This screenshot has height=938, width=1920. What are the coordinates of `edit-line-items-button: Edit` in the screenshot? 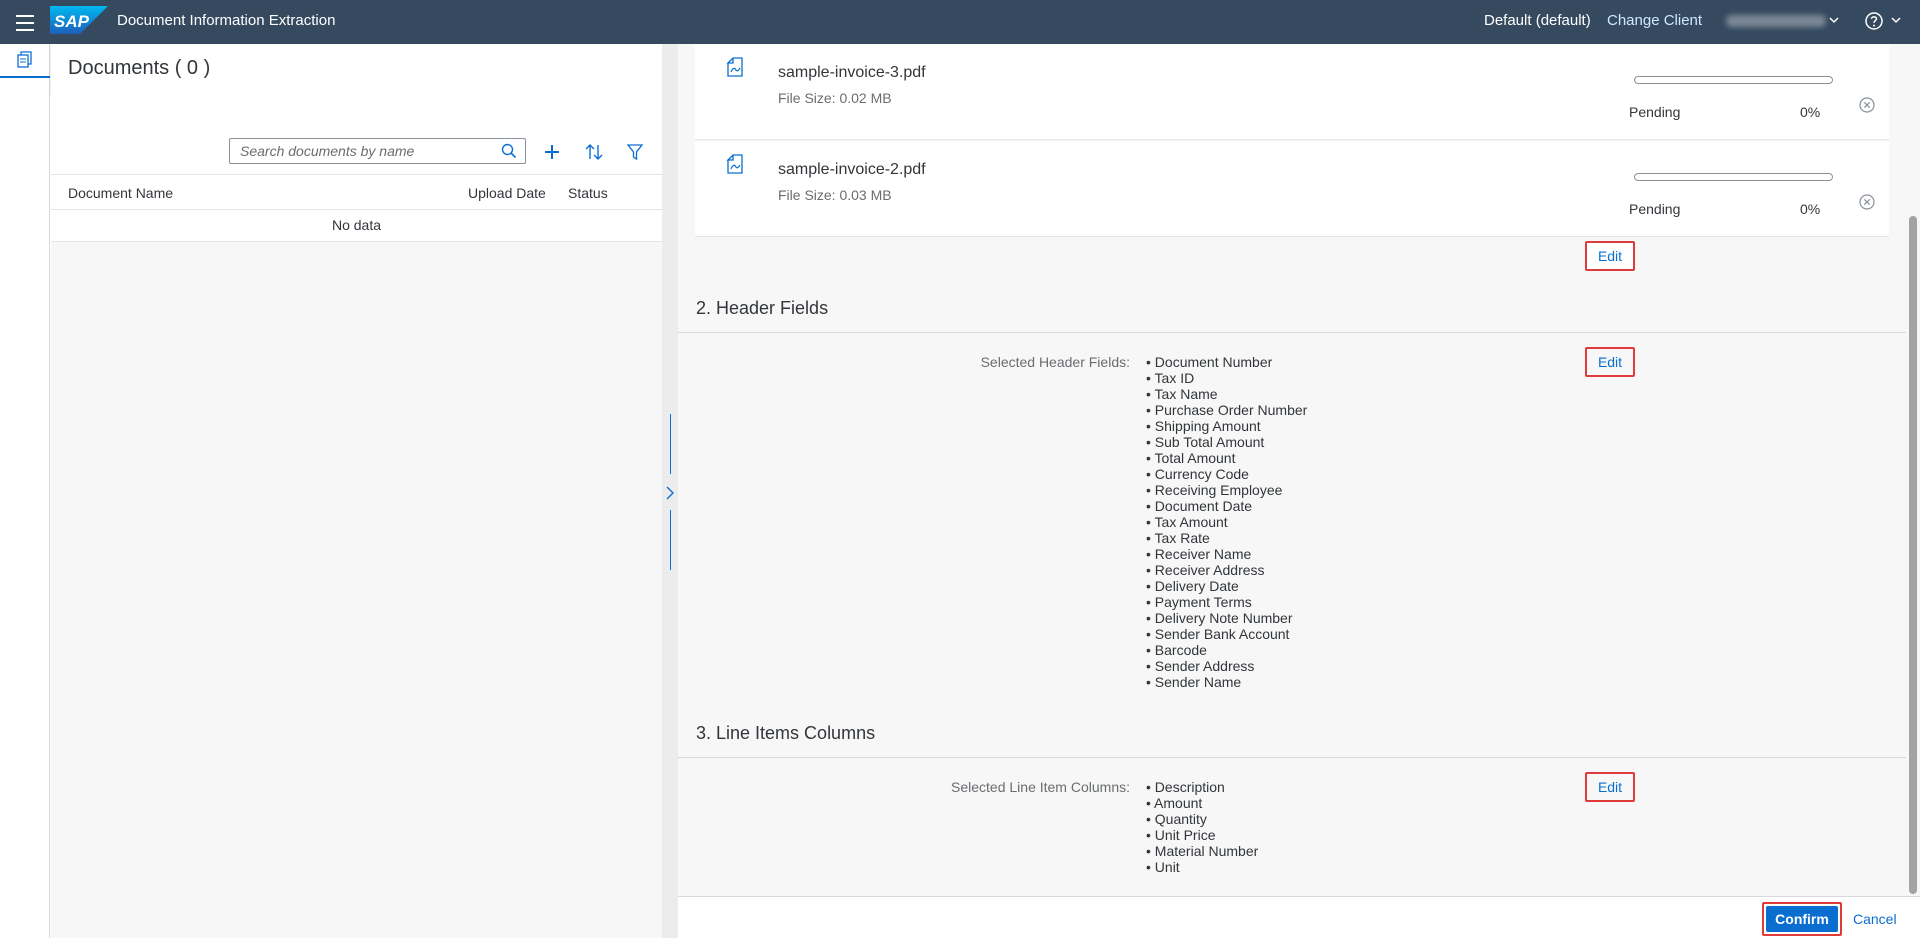 It's located at (1610, 787).